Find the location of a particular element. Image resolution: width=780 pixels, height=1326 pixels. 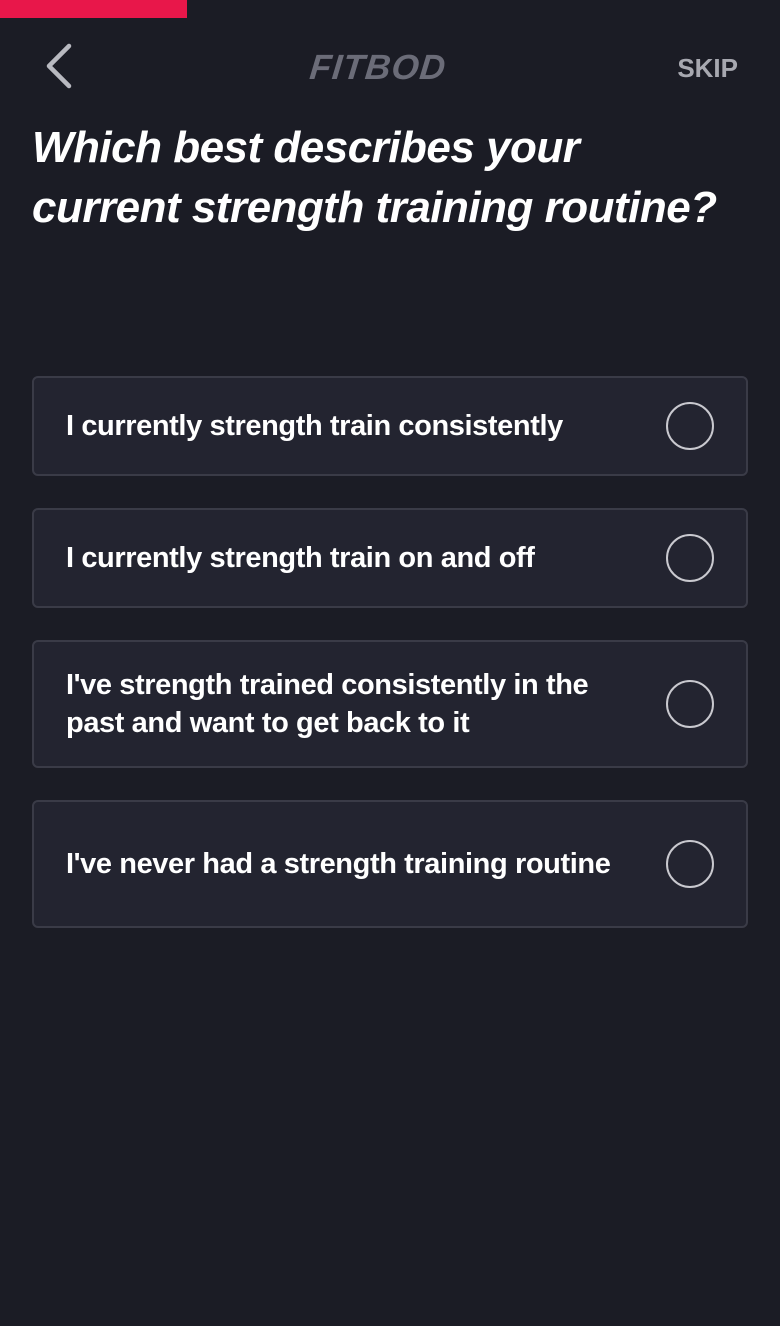

option-card-train-consistently: I currently strength train consistently is located at coordinates (390, 426).